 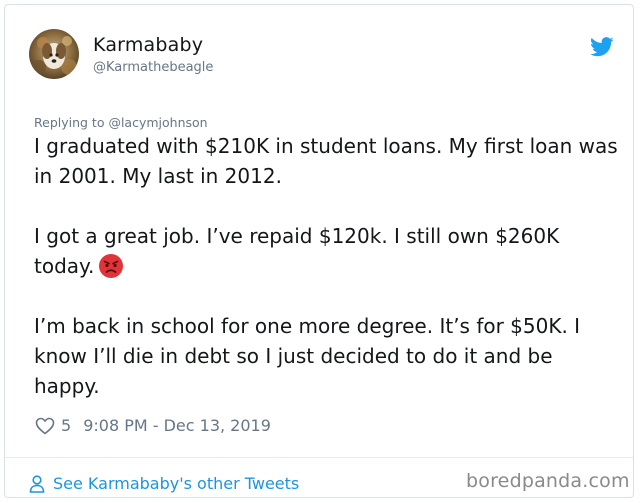 I want to click on see-other-tweets-link: See Karmababy's other Tweets, so click(x=164, y=483).